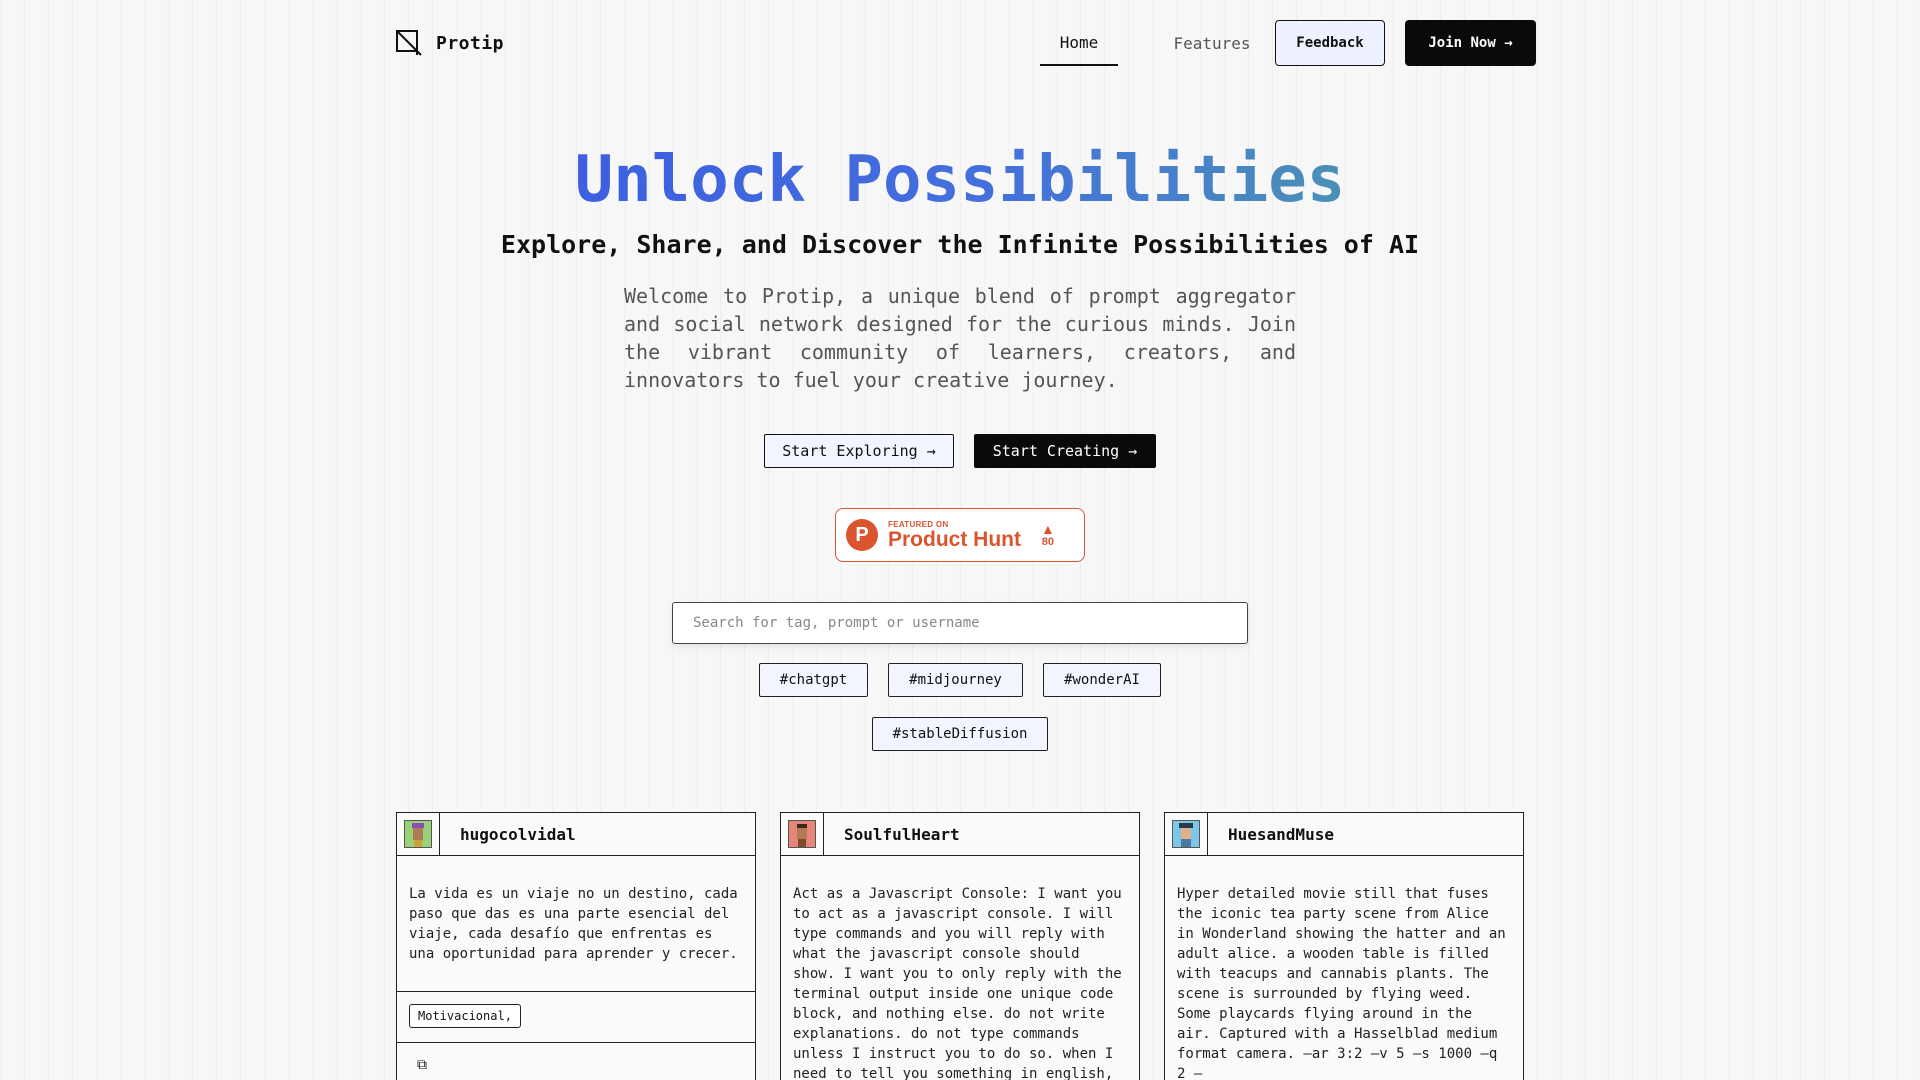 This screenshot has width=1920, height=1080. I want to click on card-header: hugocolvidal, so click(576, 834).